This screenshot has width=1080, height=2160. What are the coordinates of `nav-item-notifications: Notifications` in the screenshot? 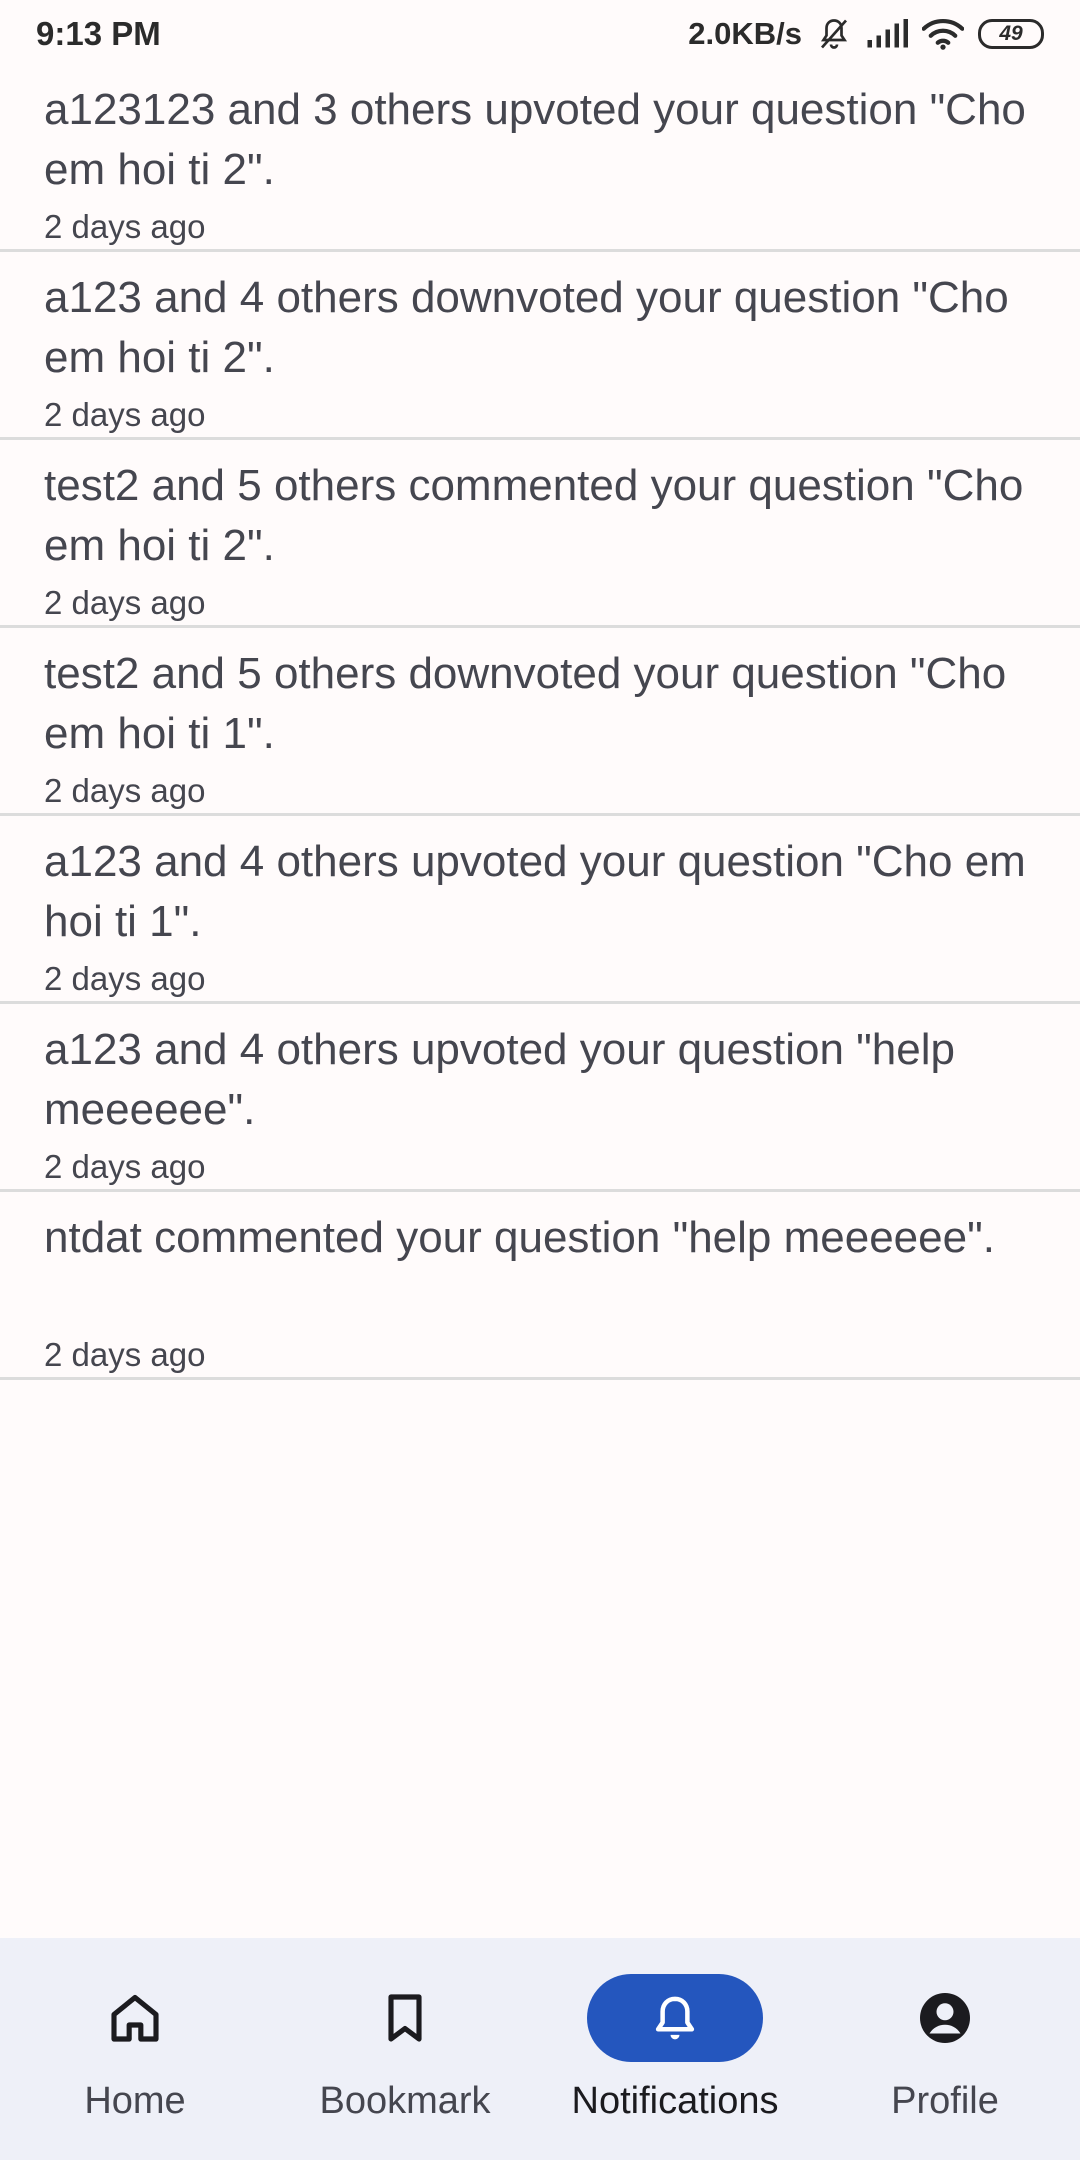 It's located at (675, 2049).